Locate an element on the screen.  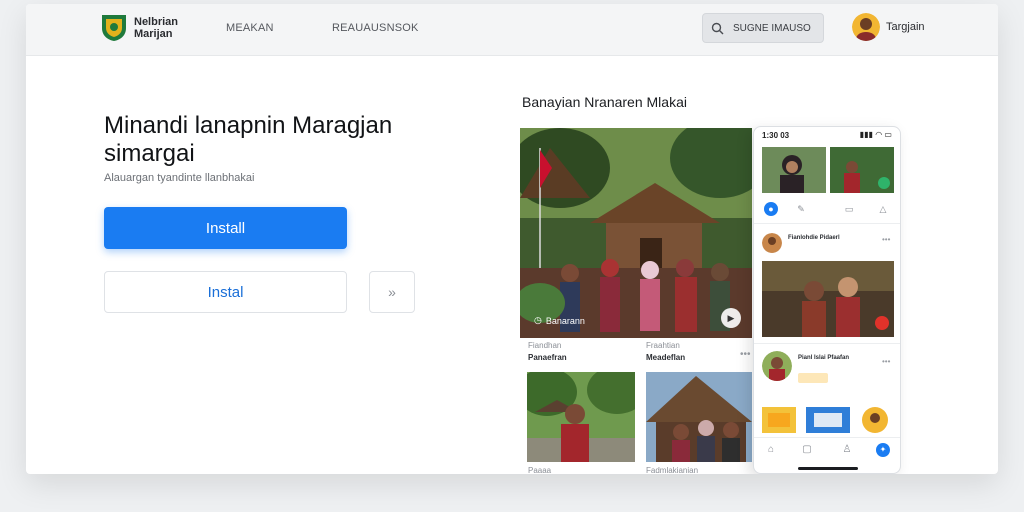
bell-tab-icon: △ is located at coordinates (883, 209).